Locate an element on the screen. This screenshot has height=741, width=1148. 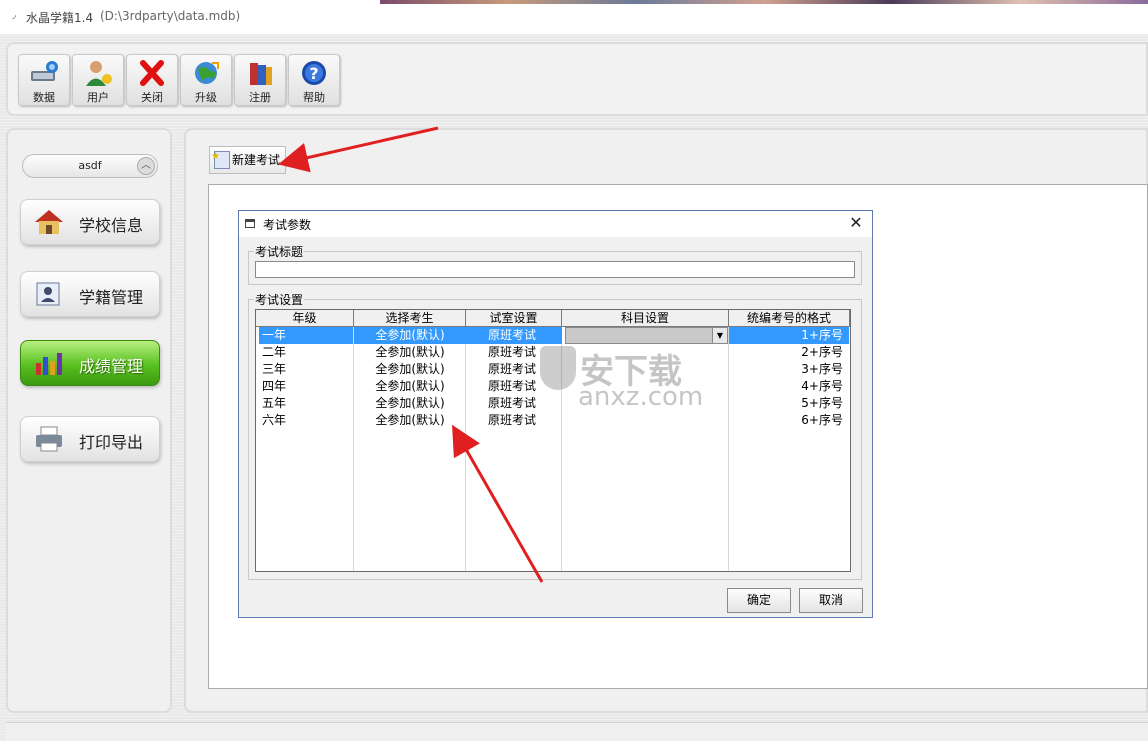
cell-format: 3+序号 is located at coordinates (789, 369).